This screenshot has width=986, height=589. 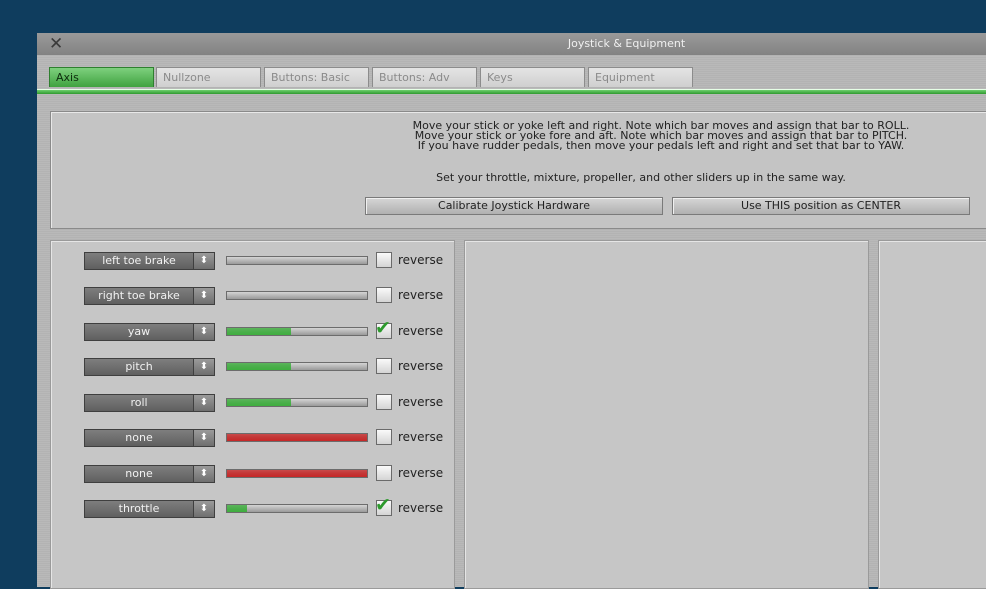 I want to click on window-title: Joystick & Equipment, so click(x=626, y=43).